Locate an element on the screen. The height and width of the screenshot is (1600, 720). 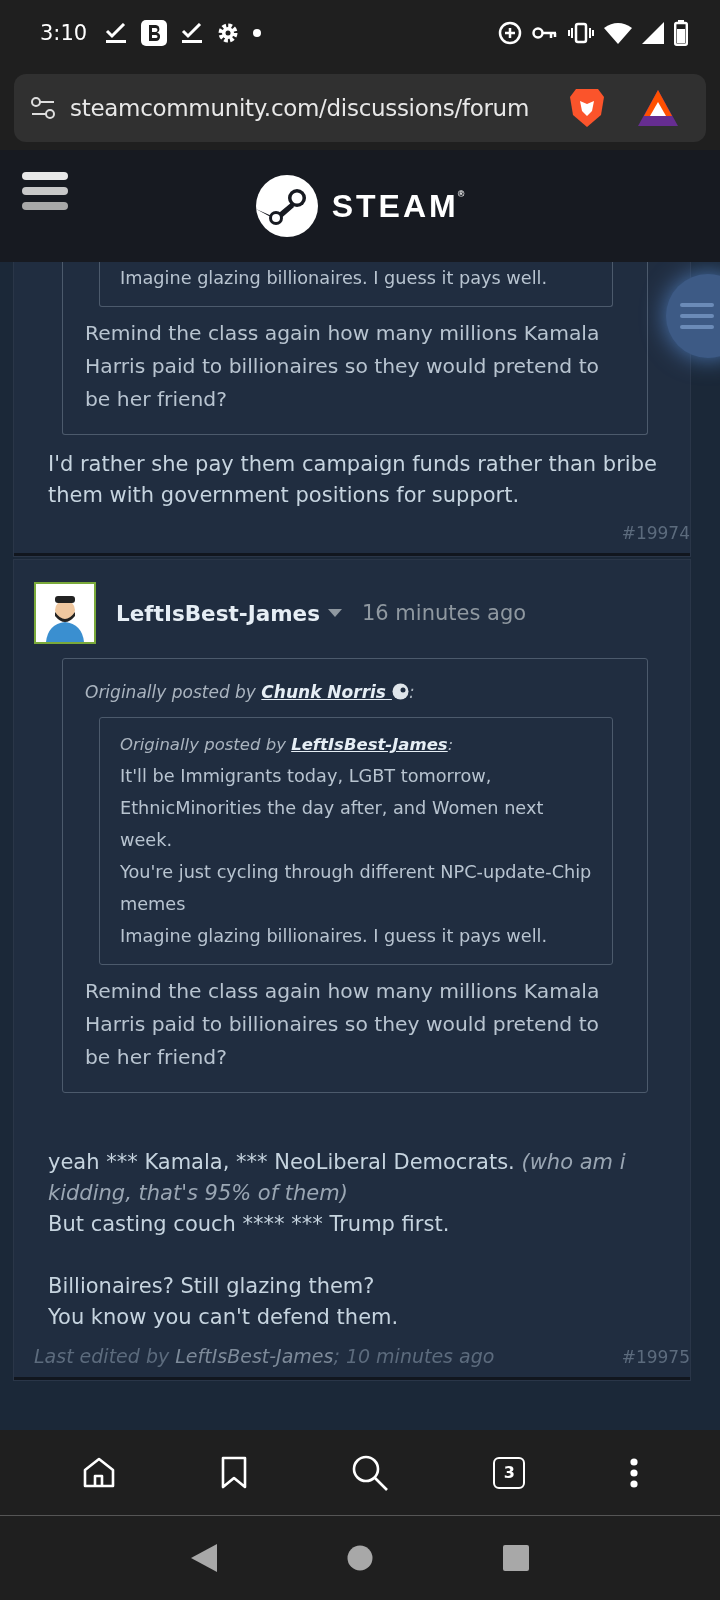
edit-note: Last edited by LeftIsBest-James; 10 minutes ago is located at coordinates (264, 1356).